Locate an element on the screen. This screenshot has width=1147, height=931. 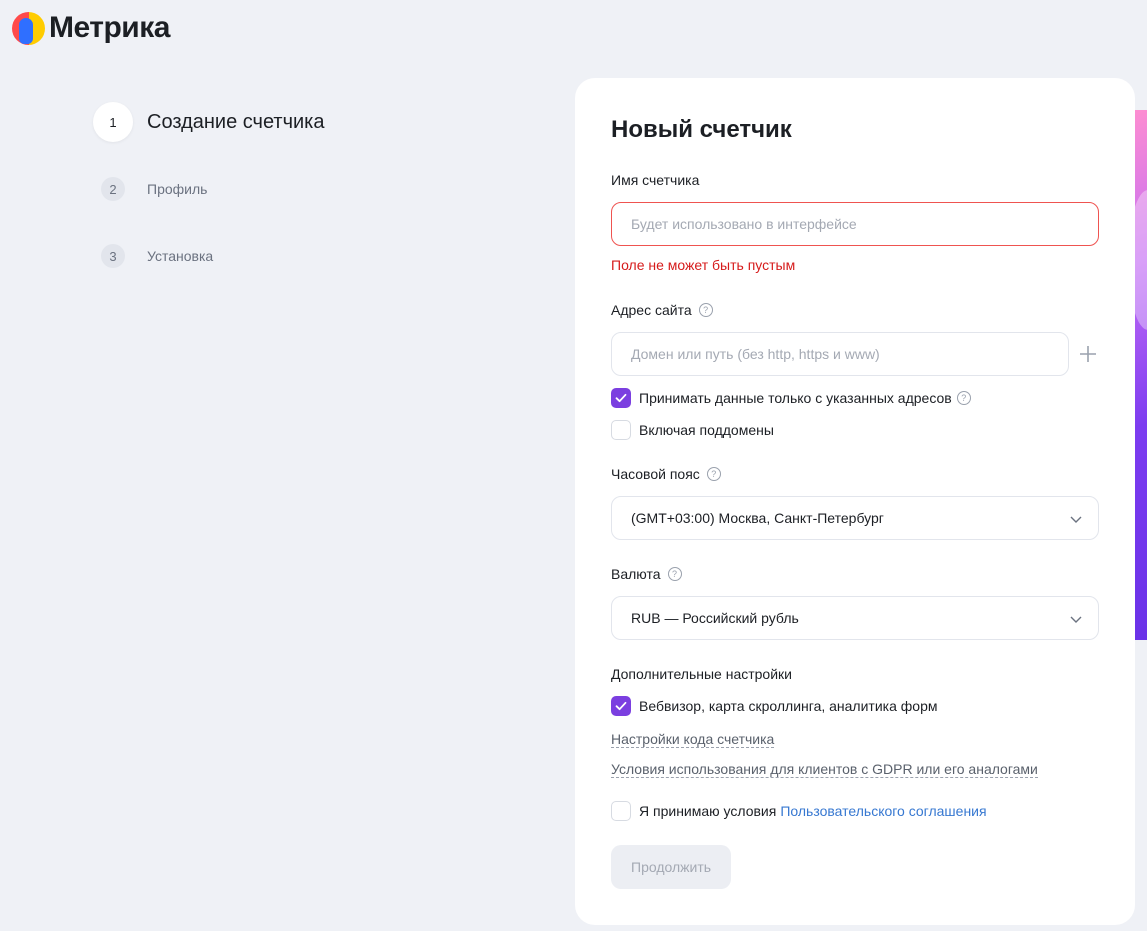
step-2: 2 Профиль is located at coordinates (208, 189).